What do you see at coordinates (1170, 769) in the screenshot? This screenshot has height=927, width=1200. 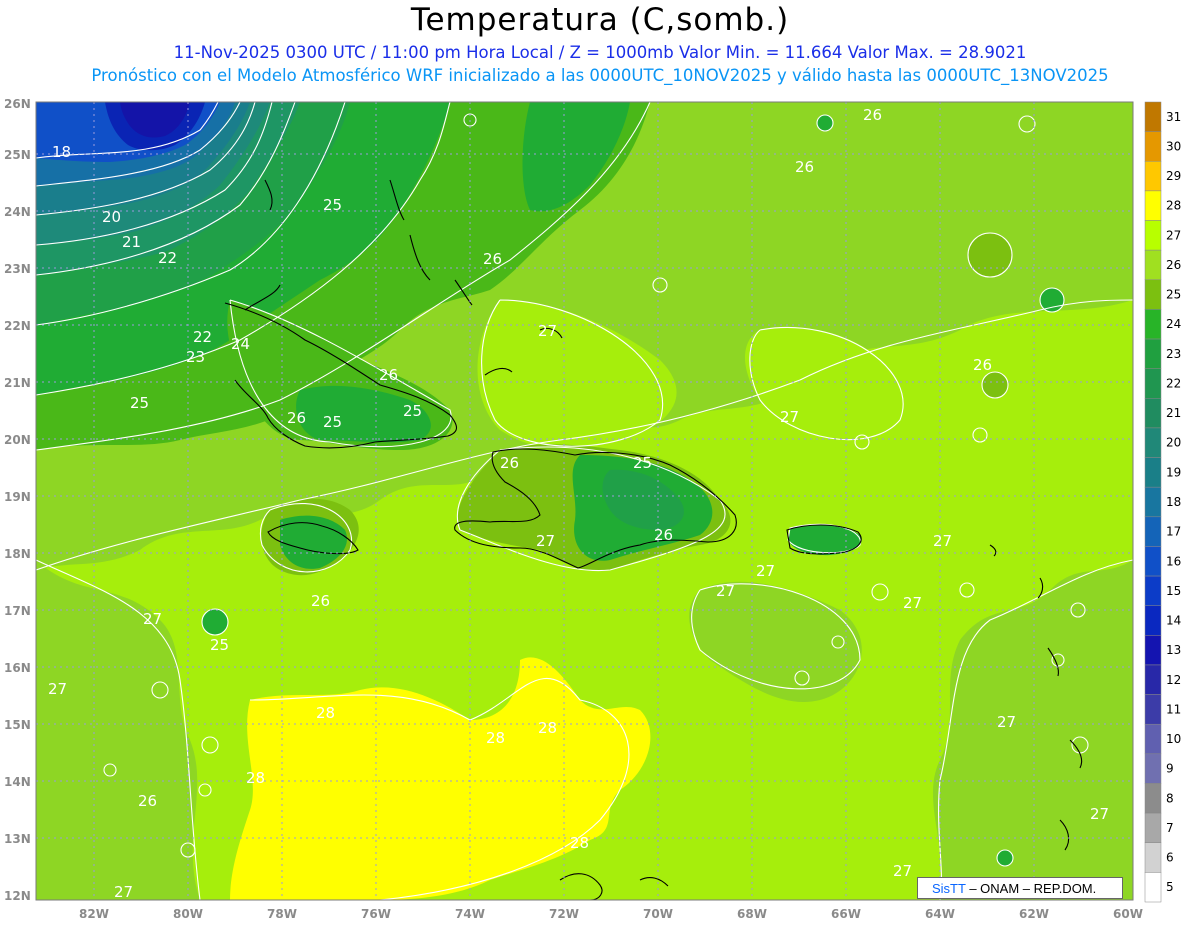 I see `colorbar-label: 9` at bounding box center [1170, 769].